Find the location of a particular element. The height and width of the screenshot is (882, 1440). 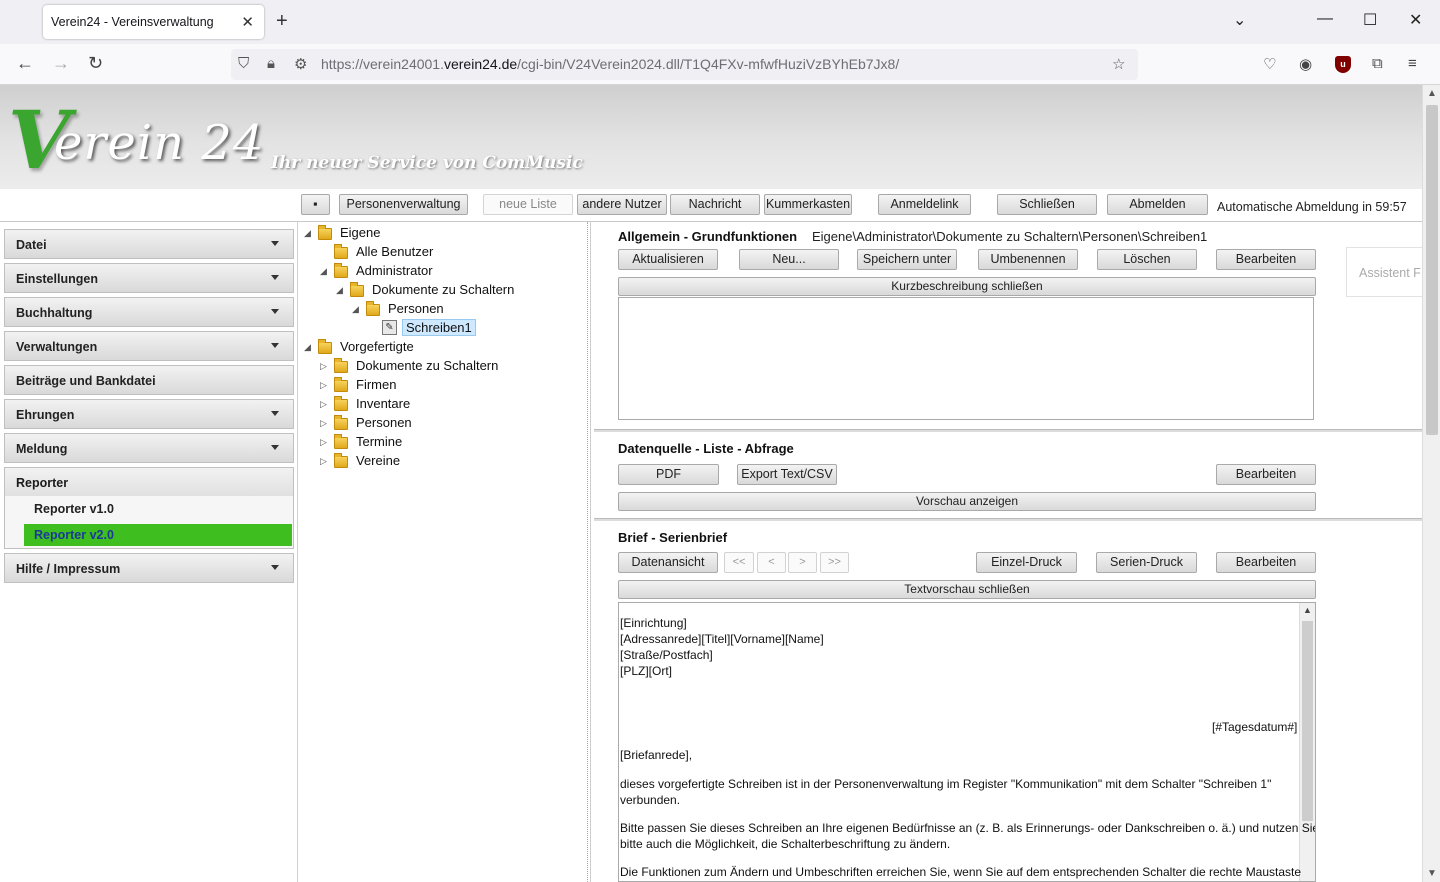

letter-scrollbar: ▲ is located at coordinates (1307, 742).